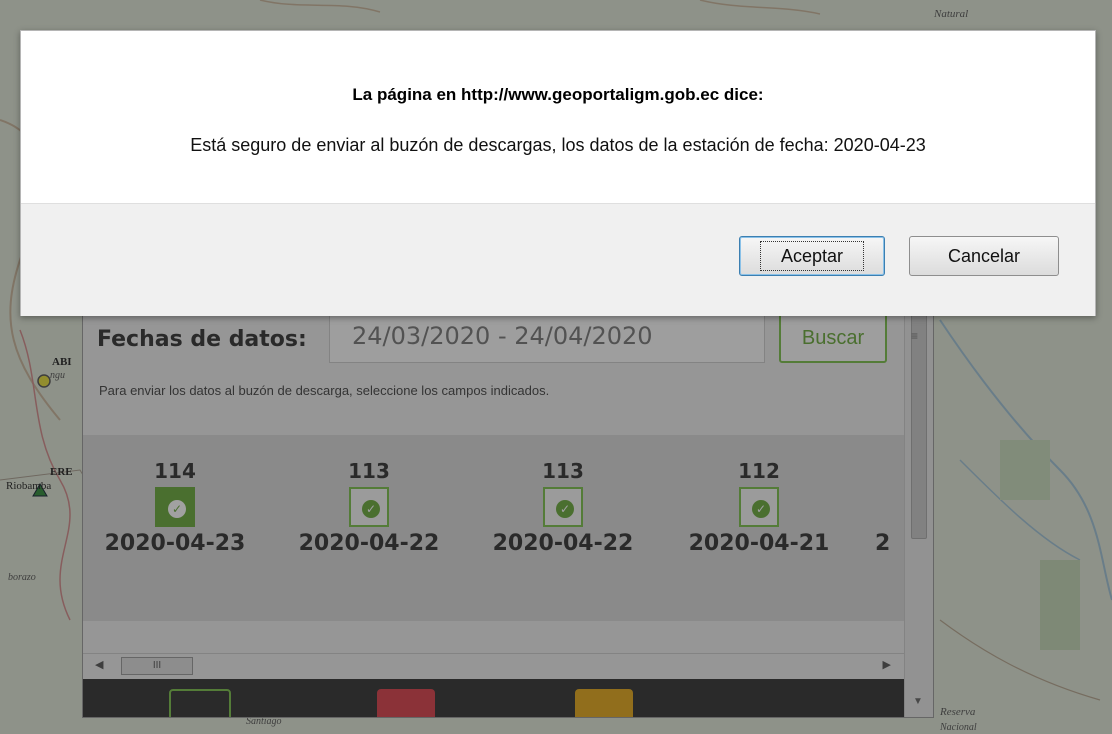  Describe the element at coordinates (984, 256) in the screenshot. I see `cancel-button: Cancelar` at that location.